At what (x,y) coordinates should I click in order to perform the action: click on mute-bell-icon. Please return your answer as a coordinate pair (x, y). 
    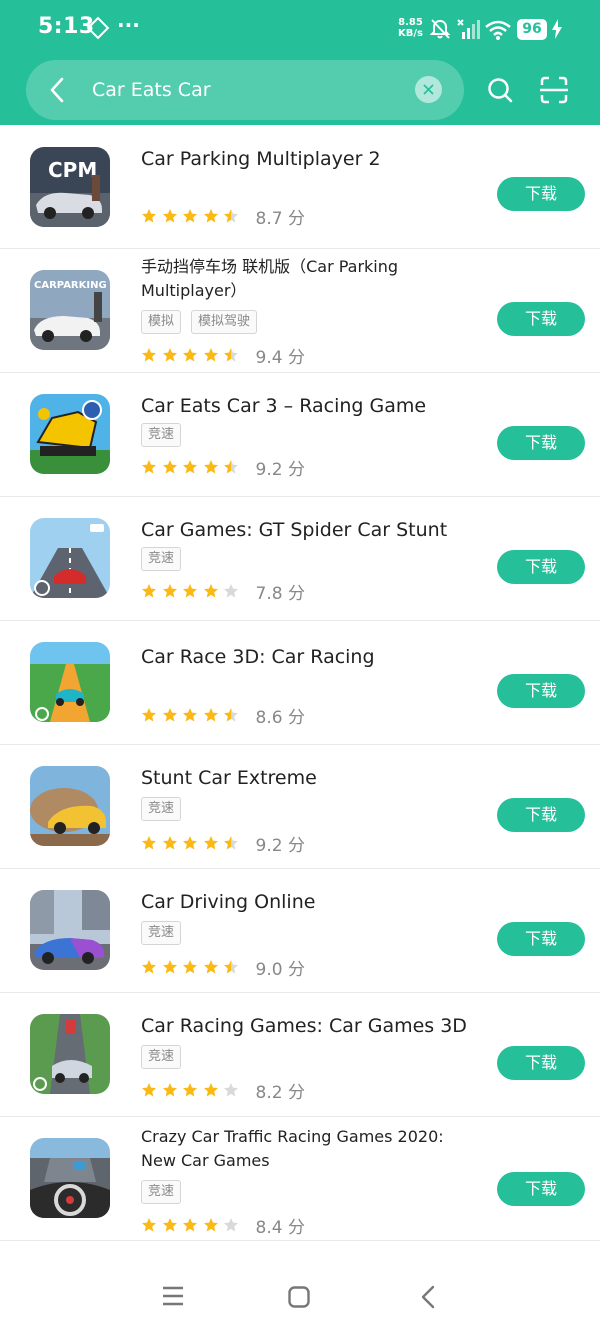
    Looking at the image, I should click on (440, 29).